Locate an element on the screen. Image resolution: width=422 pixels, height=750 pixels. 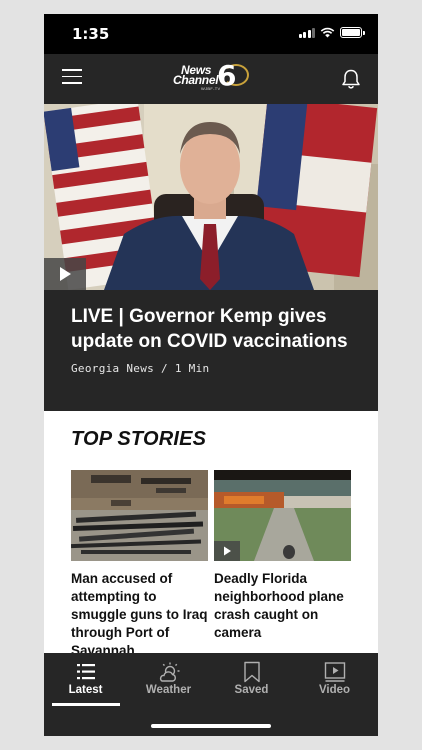
battery-icon is located at coordinates (352, 32).